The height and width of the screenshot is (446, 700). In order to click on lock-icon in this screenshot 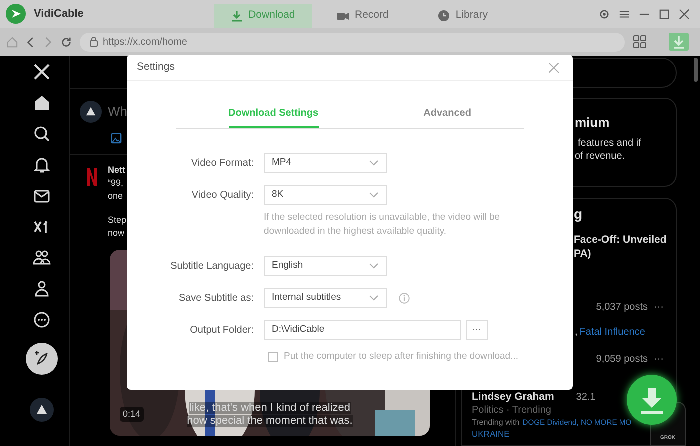, I will do `click(94, 42)`.